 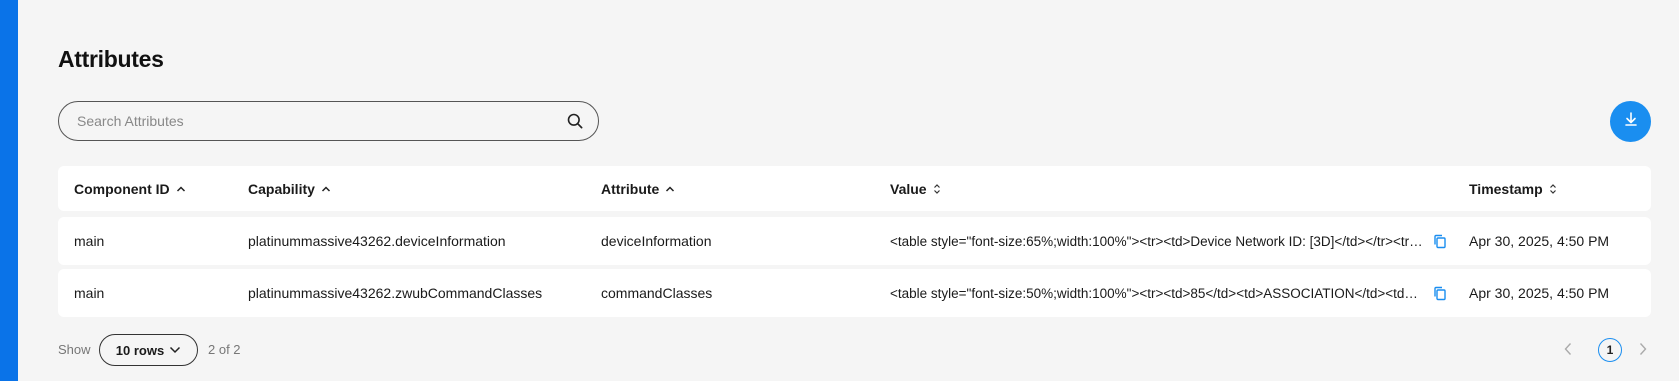 What do you see at coordinates (1643, 349) in the screenshot?
I see `chevron-right-icon` at bounding box center [1643, 349].